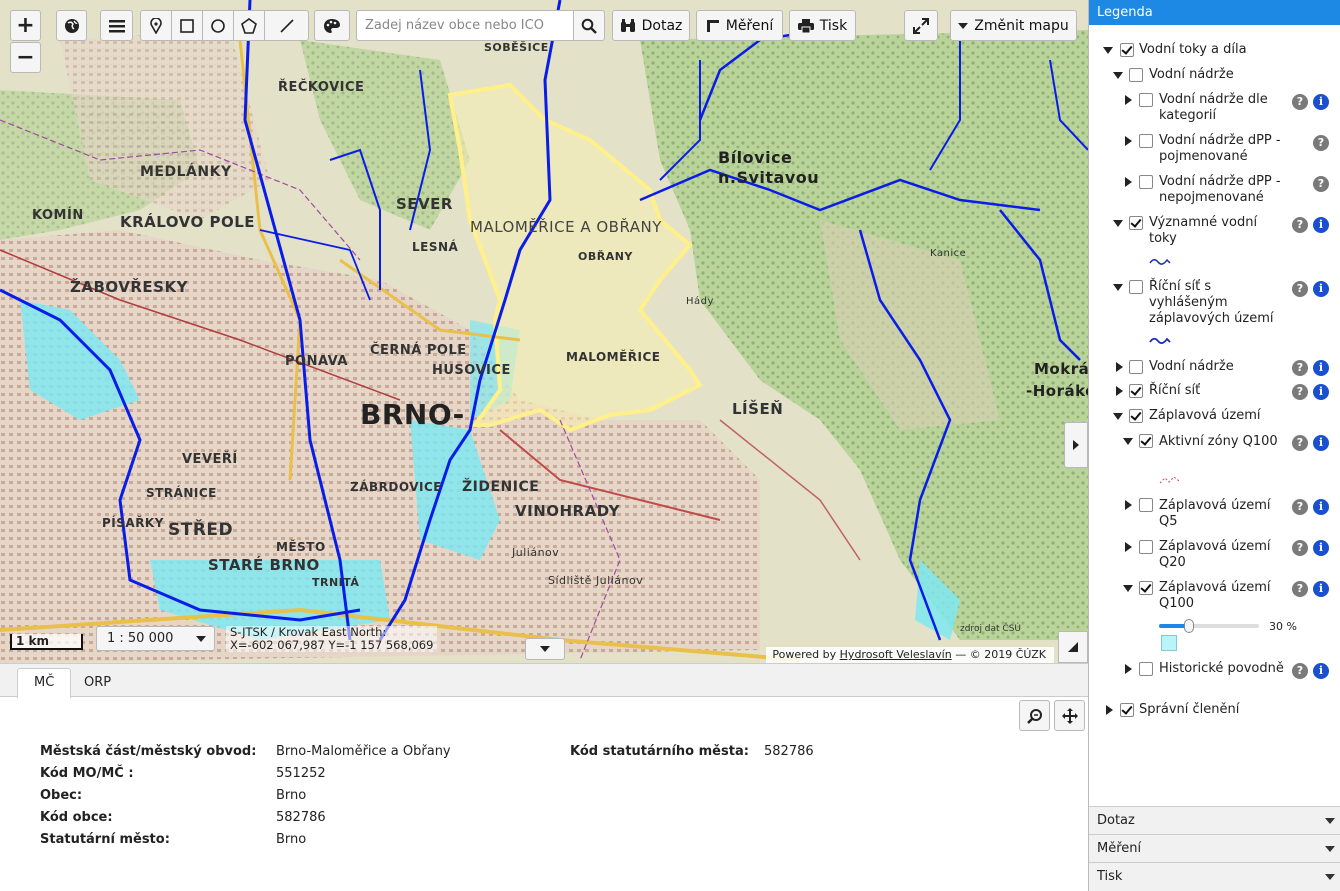 This screenshot has width=1340, height=891. I want to click on collapse-panel-button, so click(545, 649).